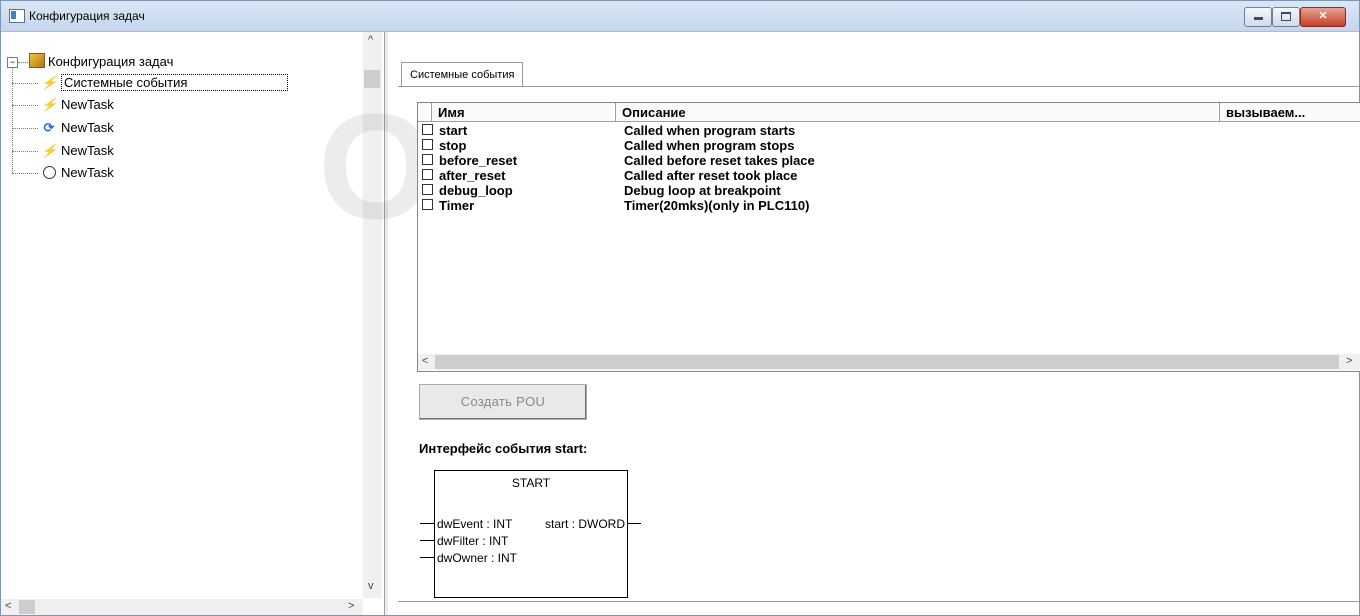  I want to click on tree-item-system-events: ⚡ Системные события, so click(165, 83).